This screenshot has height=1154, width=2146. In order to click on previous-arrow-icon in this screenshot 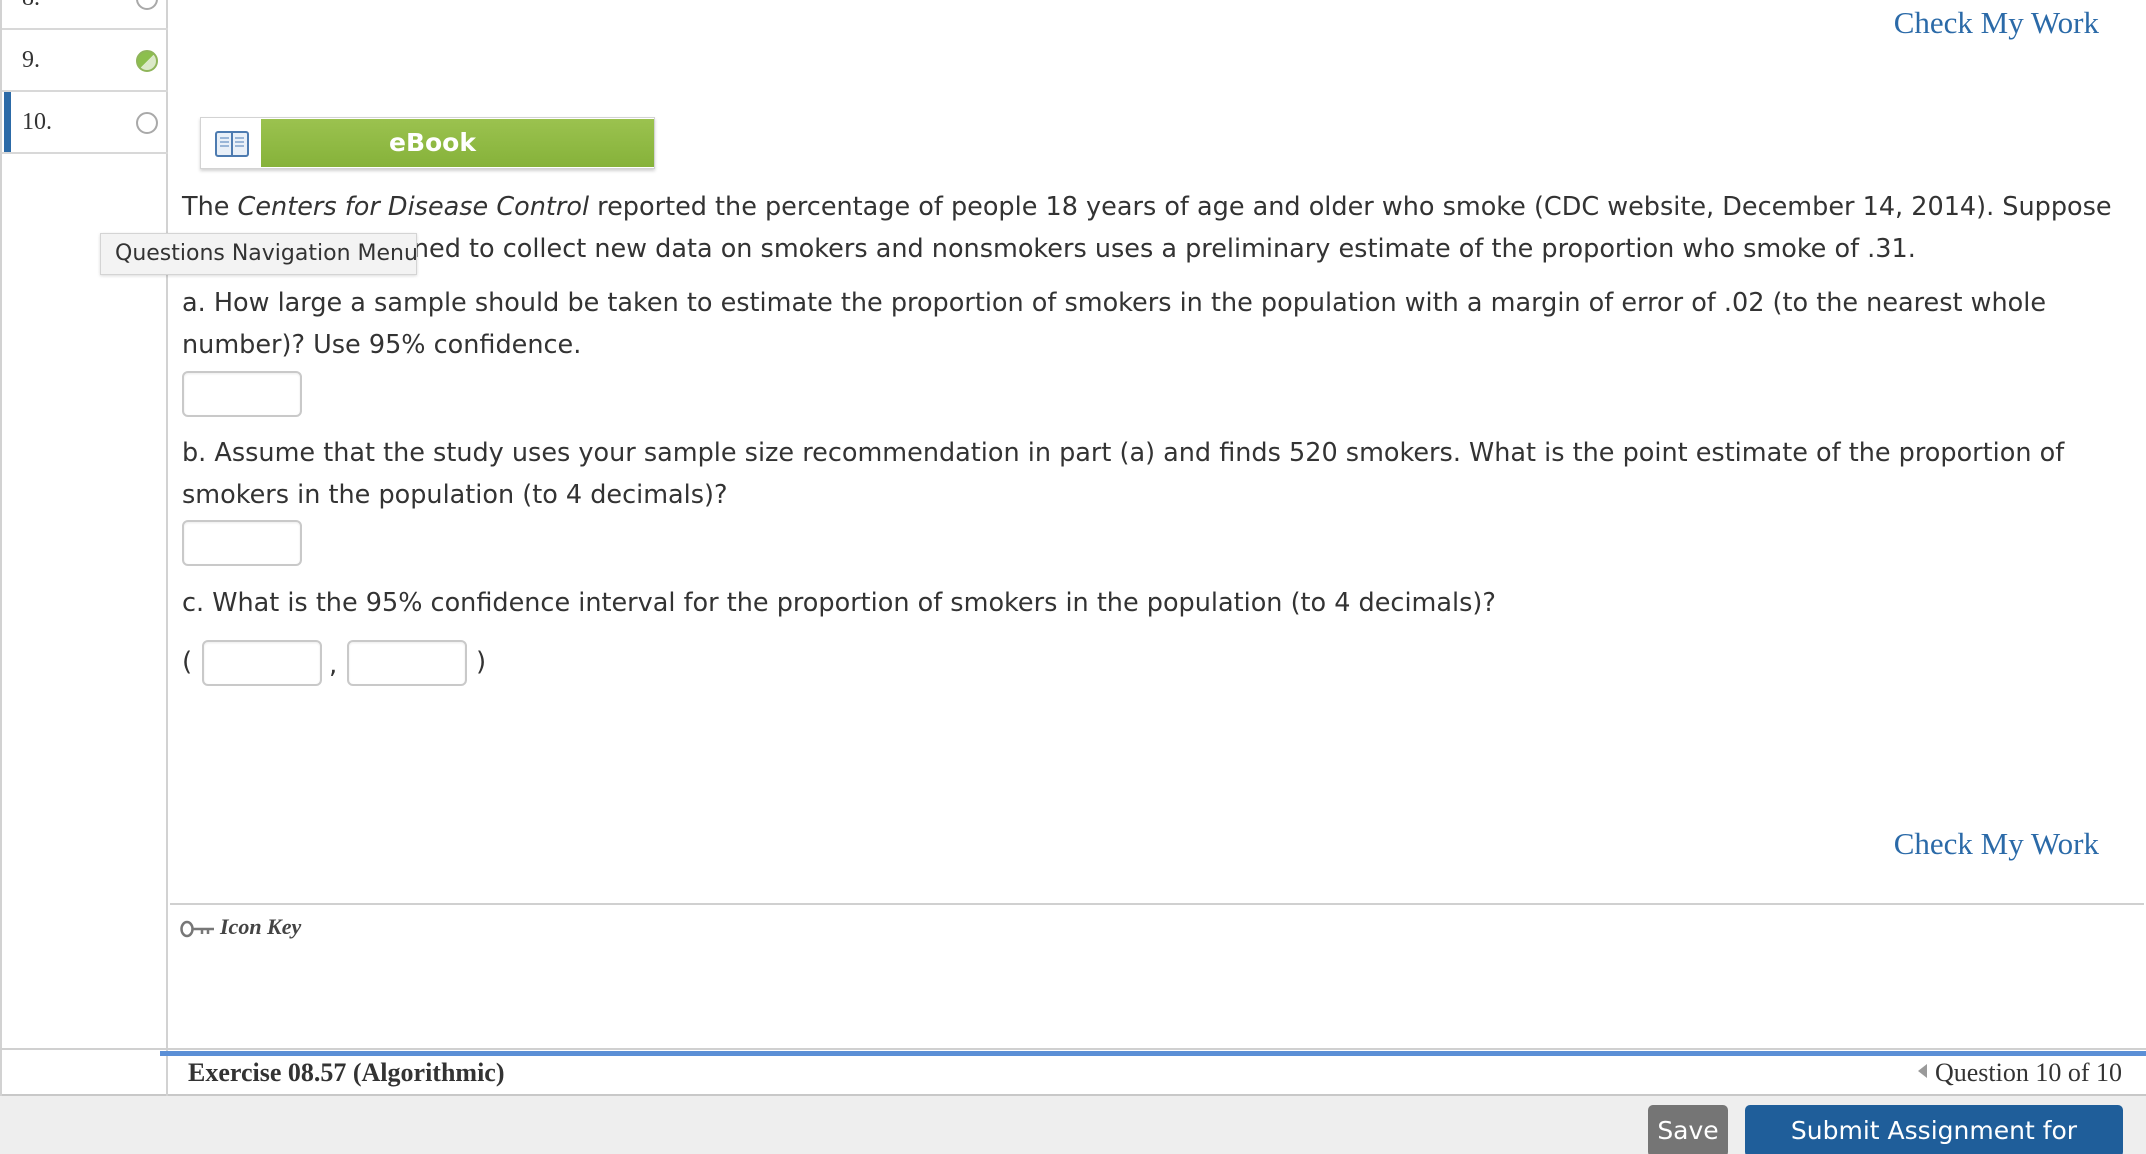, I will do `click(1922, 1071)`.